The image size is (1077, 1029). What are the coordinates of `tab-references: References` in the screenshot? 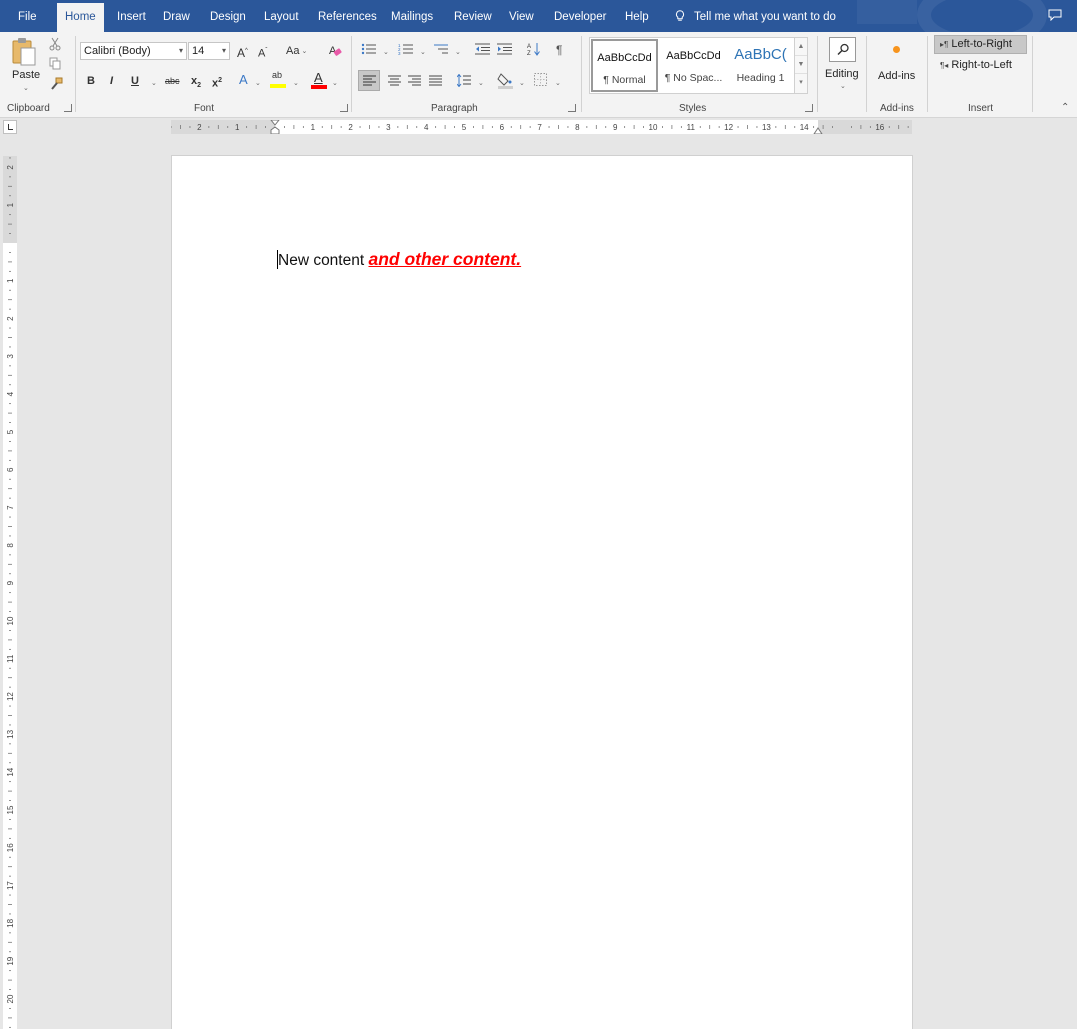 It's located at (347, 16).